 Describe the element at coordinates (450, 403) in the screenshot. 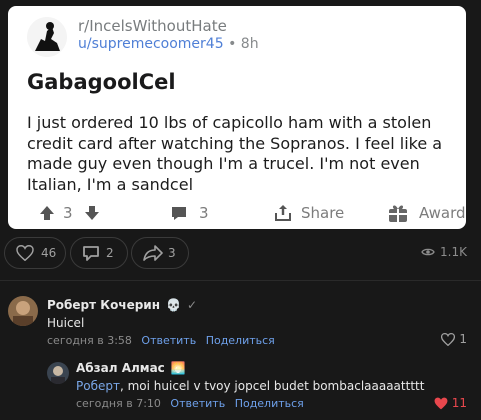

I see `comment-like-button: 11` at that location.